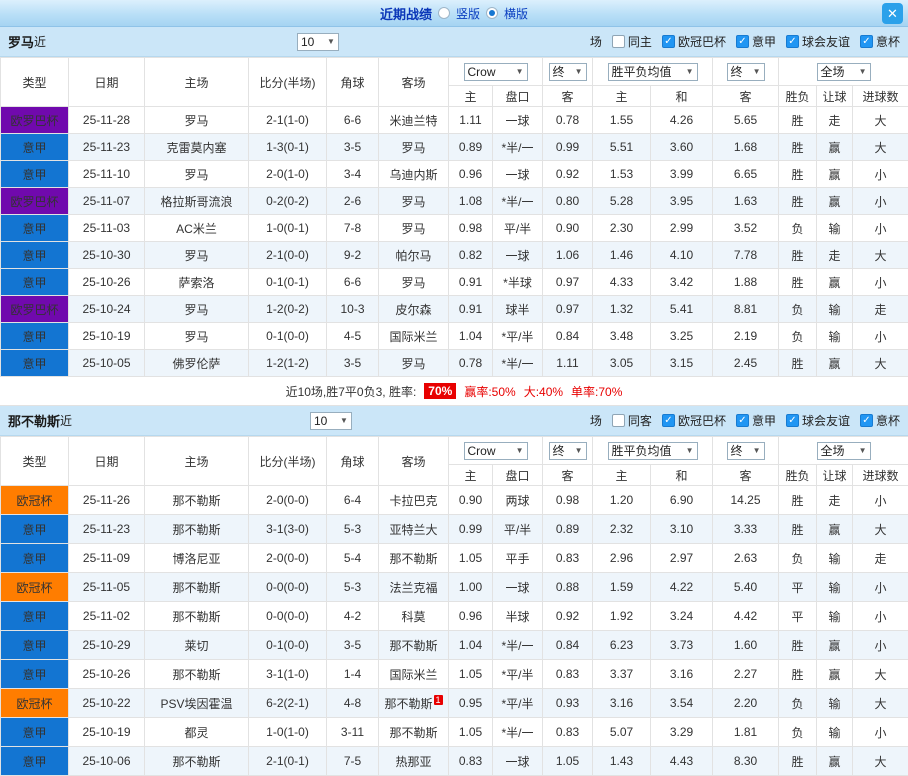 The height and width of the screenshot is (776, 908). Describe the element at coordinates (518, 616) in the screenshot. I see `handicap-line: 半球` at that location.